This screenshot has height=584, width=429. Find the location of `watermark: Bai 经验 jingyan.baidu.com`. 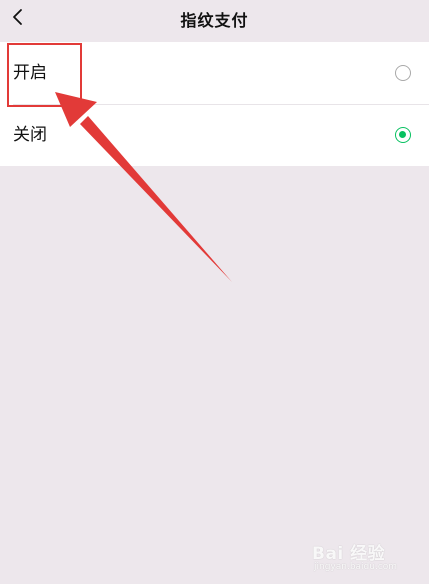

watermark: Bai 经验 jingyan.baidu.com is located at coordinates (367, 559).